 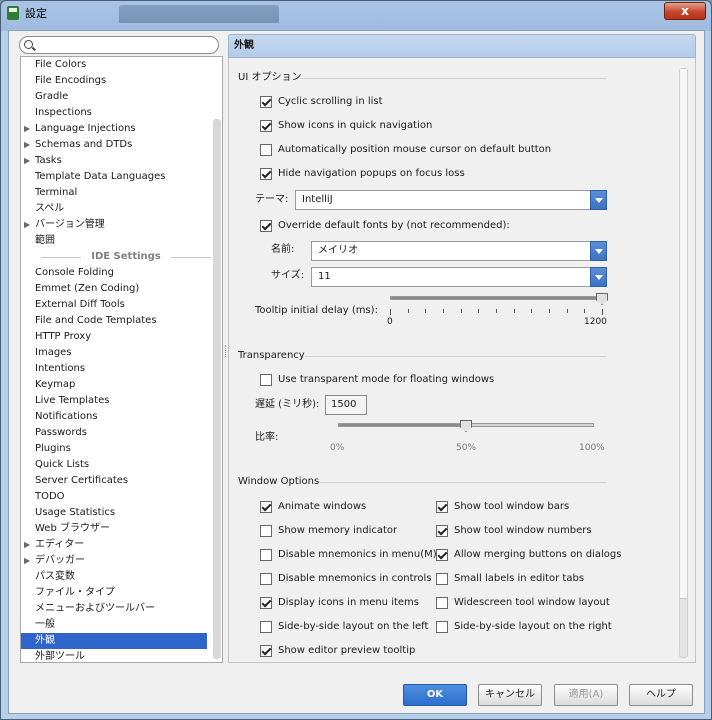 What do you see at coordinates (510, 695) in the screenshot?
I see `cancel-button: キャンセル` at bounding box center [510, 695].